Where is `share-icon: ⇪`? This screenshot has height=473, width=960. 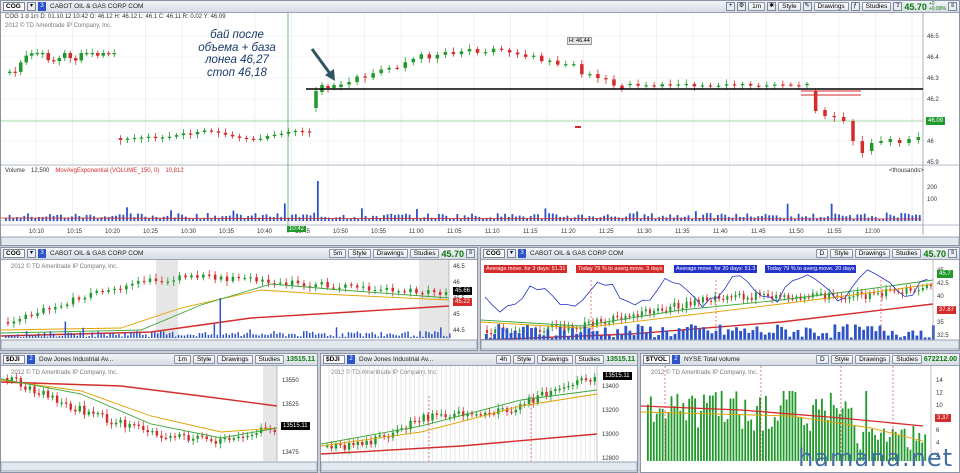
share-icon: ⇪ is located at coordinates (898, 6).